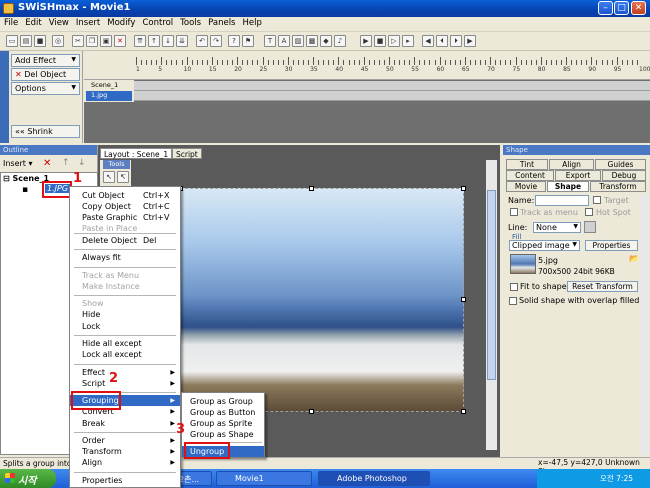  Describe the element at coordinates (125, 480) in the screenshot. I see `context-menu-item-properties: Properties` at that location.